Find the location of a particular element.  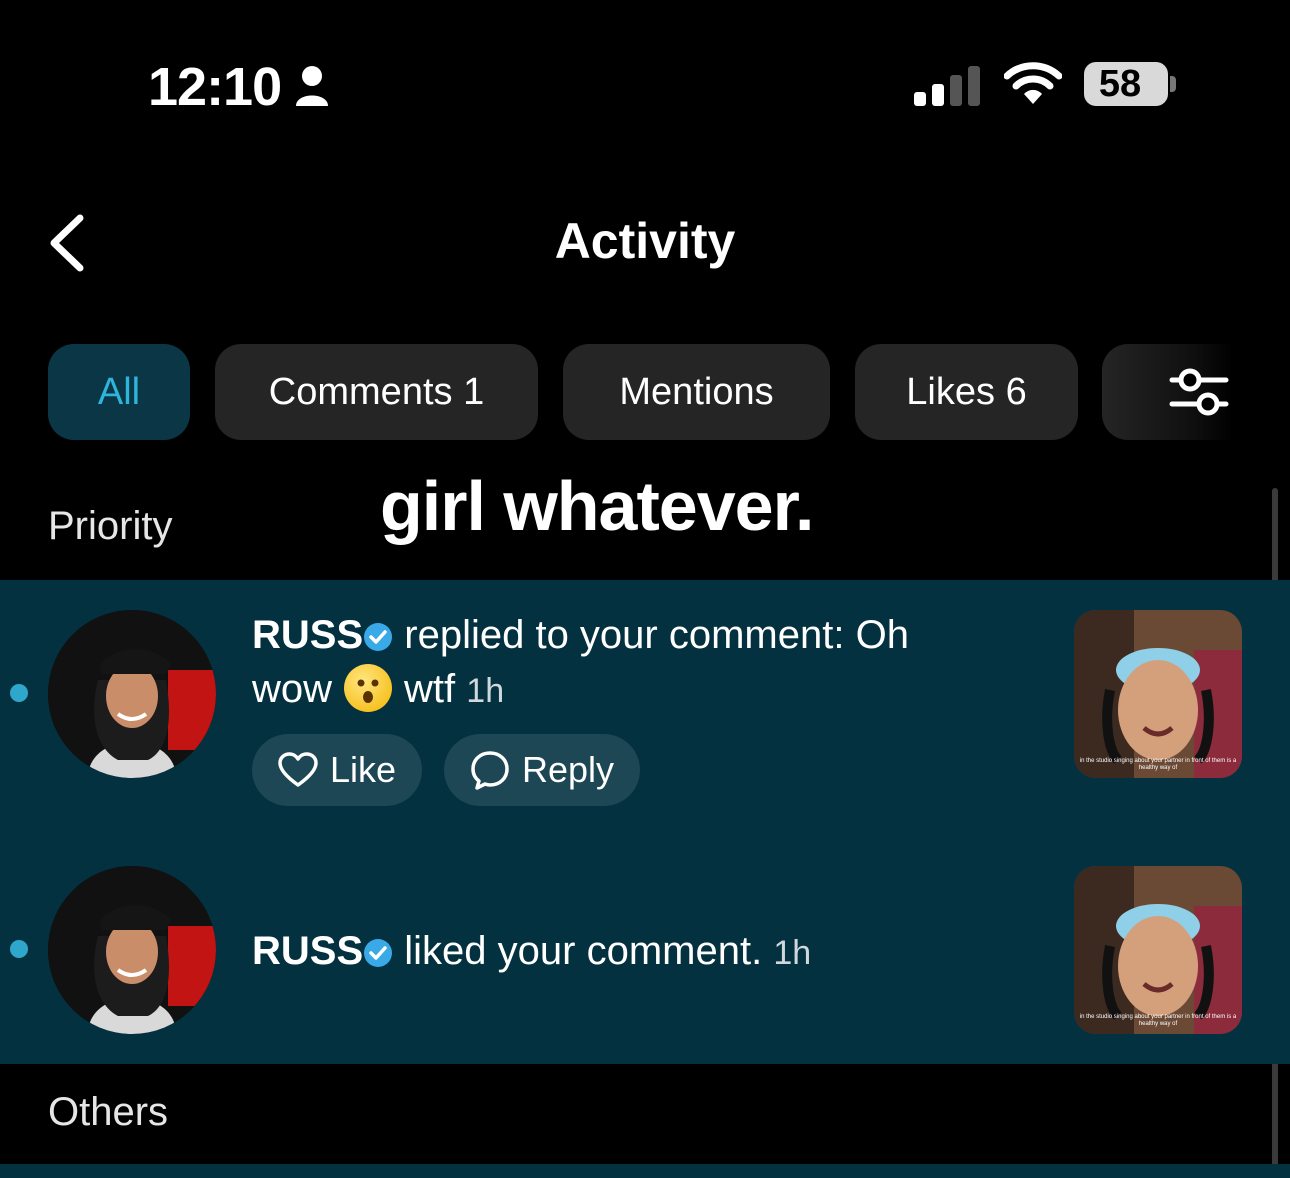

cellular-signal-icon is located at coordinates (948, 88).